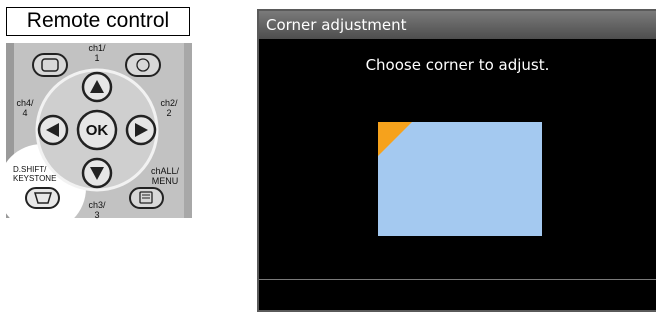 Image resolution: width=656 pixels, height=312 pixels. What do you see at coordinates (457, 25) in the screenshot?
I see `menu-header: Corner adjustment` at bounding box center [457, 25].